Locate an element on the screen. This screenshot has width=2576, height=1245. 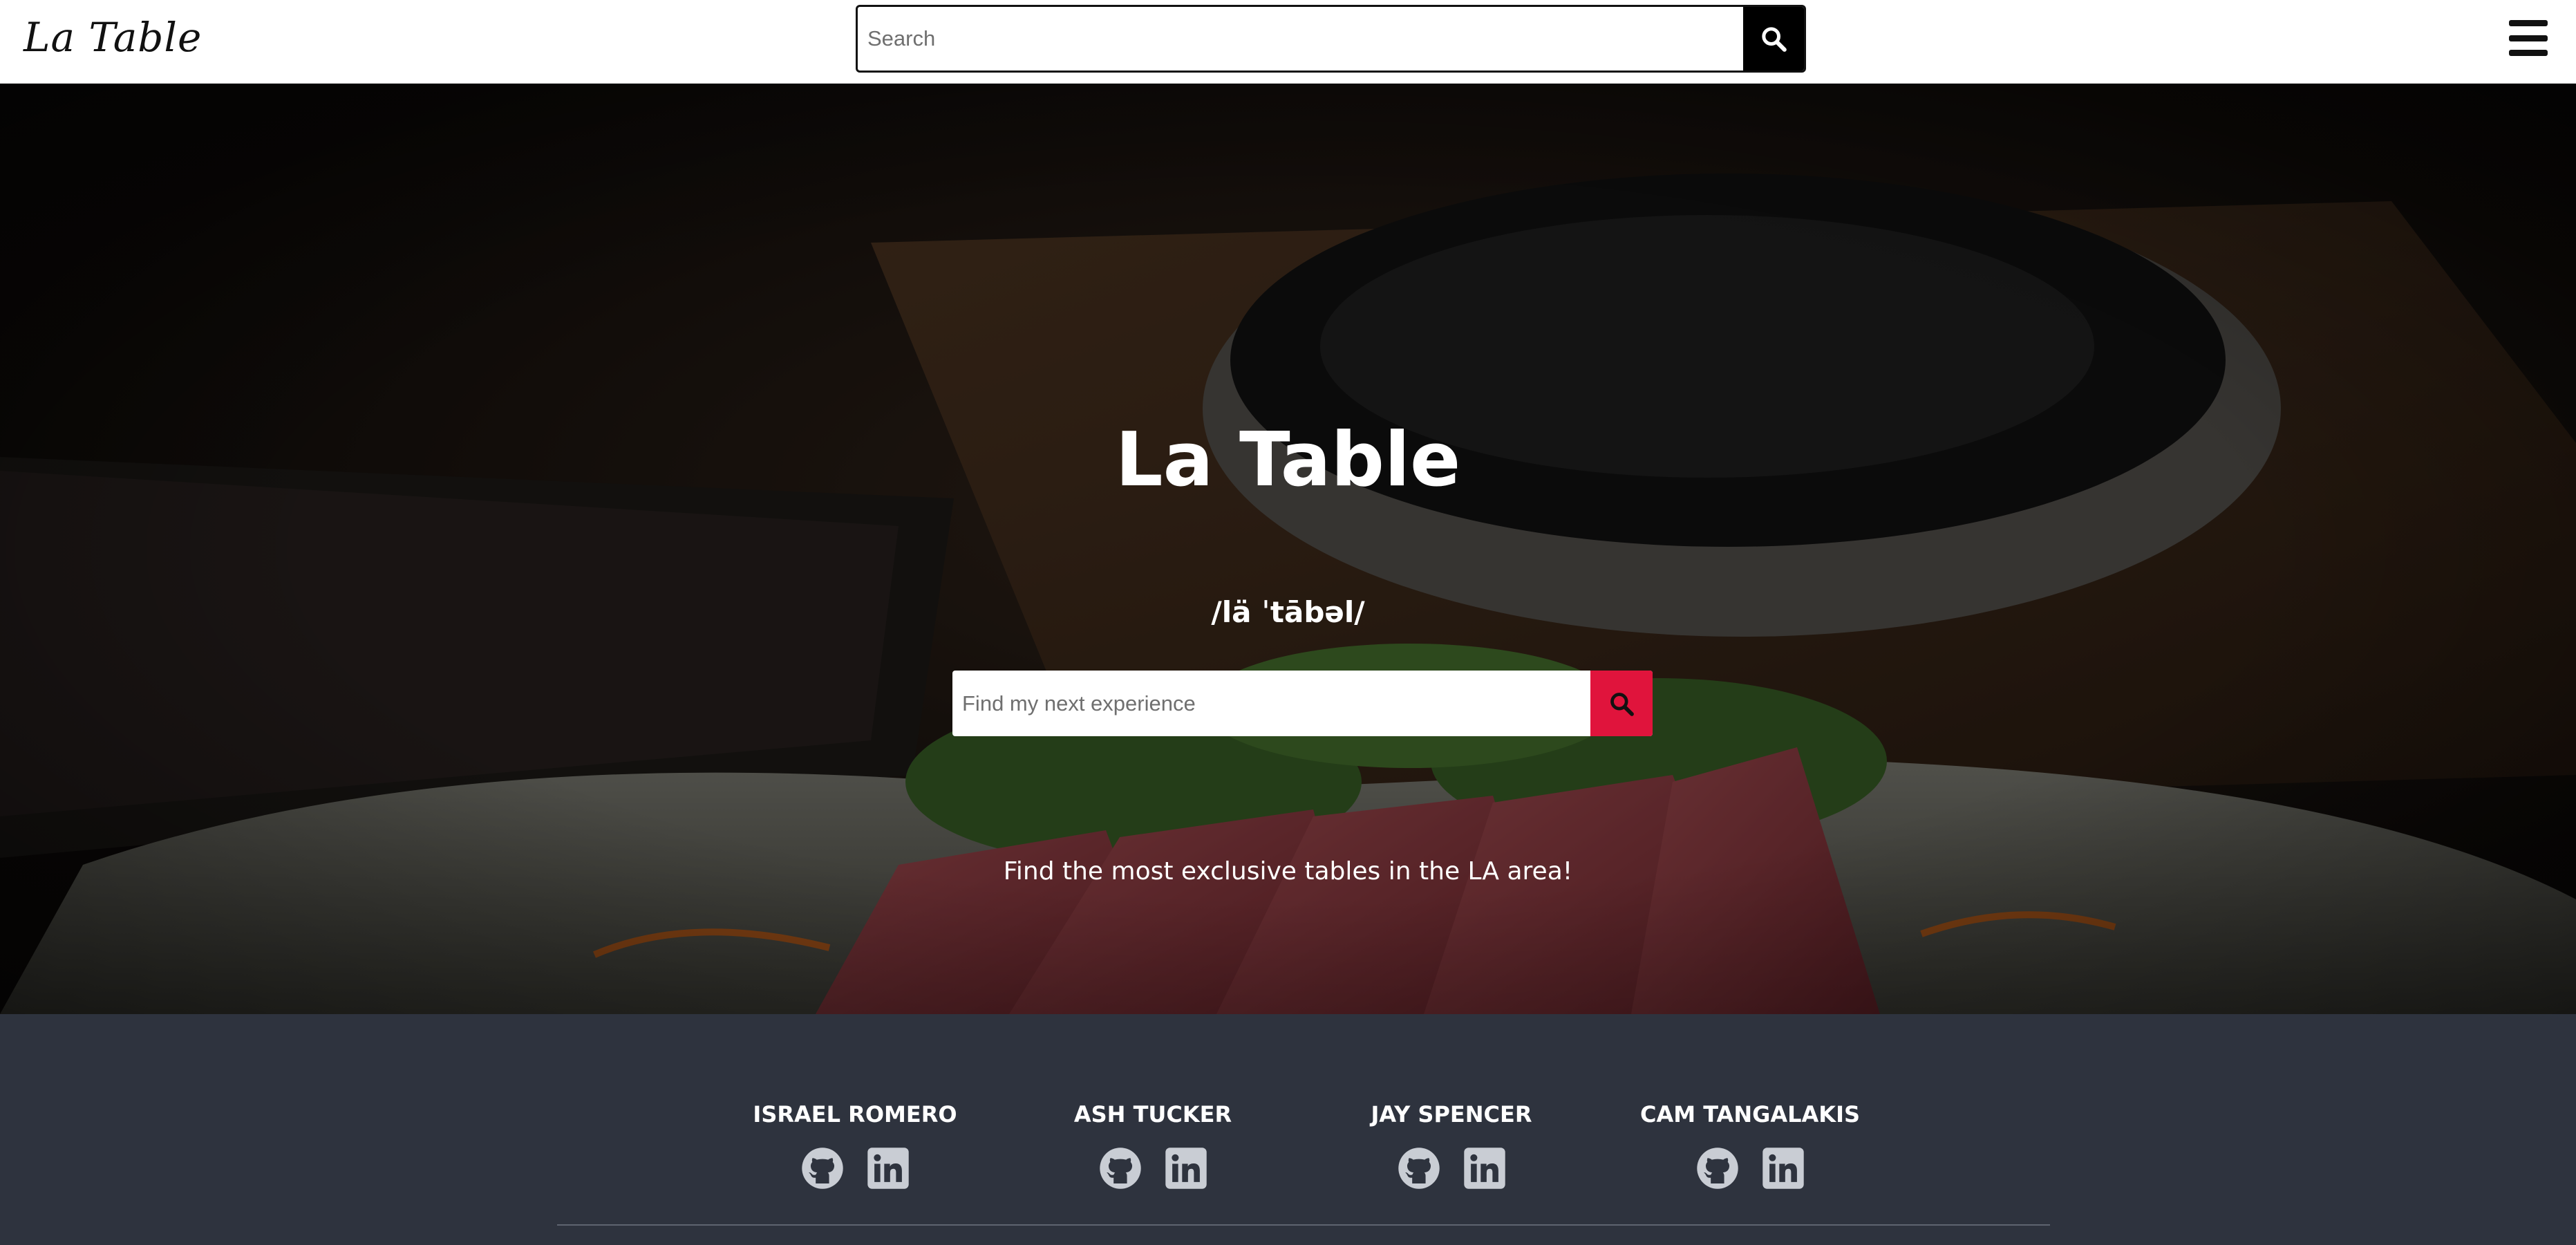
team-member-israel-romero: ISRAEL ROMERO is located at coordinates (855, 1144).